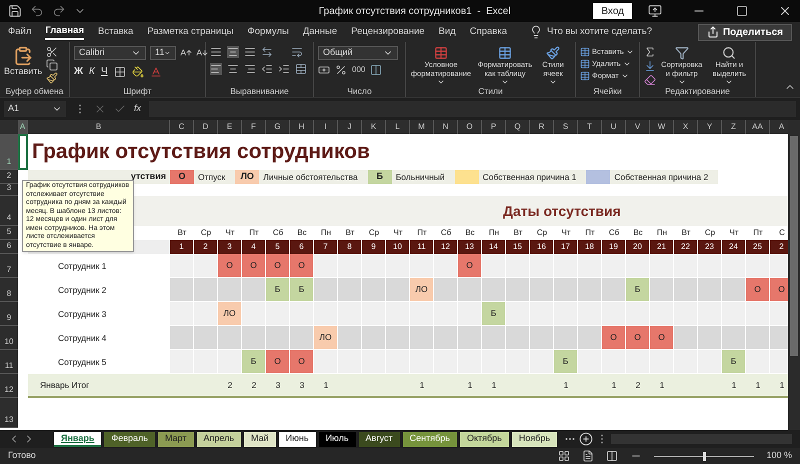 This screenshot has height=464, width=800. I want to click on menu-tab: Данные, so click(320, 32).